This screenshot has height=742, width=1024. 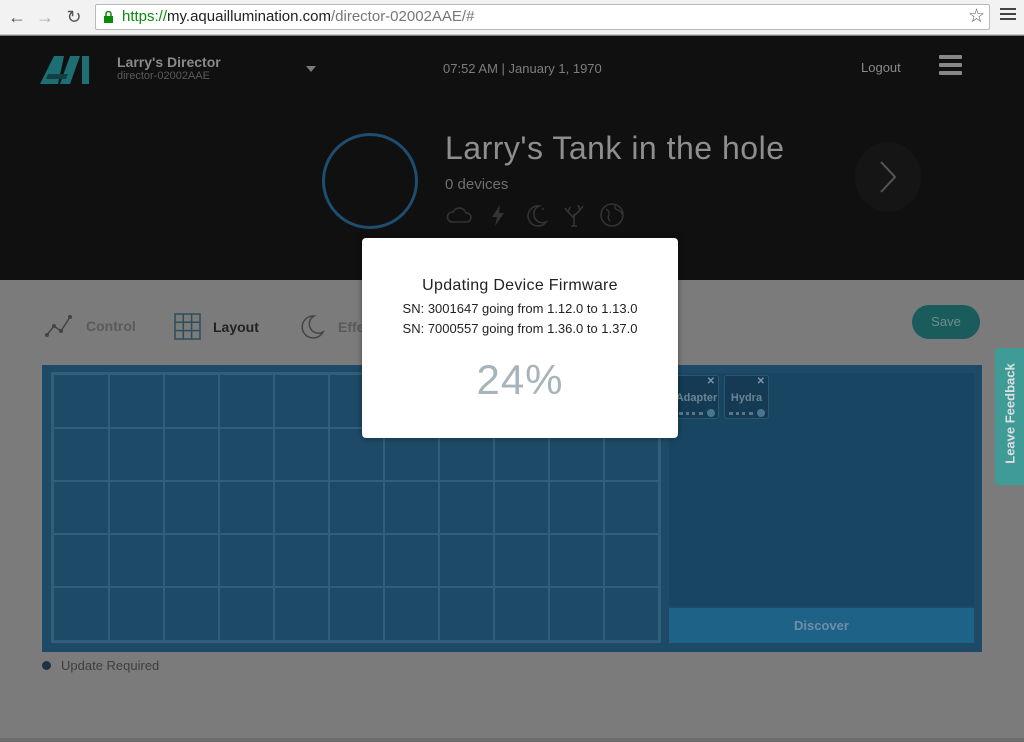 What do you see at coordinates (615, 148) in the screenshot?
I see `tank-title: Larry's Tank in the hole` at bounding box center [615, 148].